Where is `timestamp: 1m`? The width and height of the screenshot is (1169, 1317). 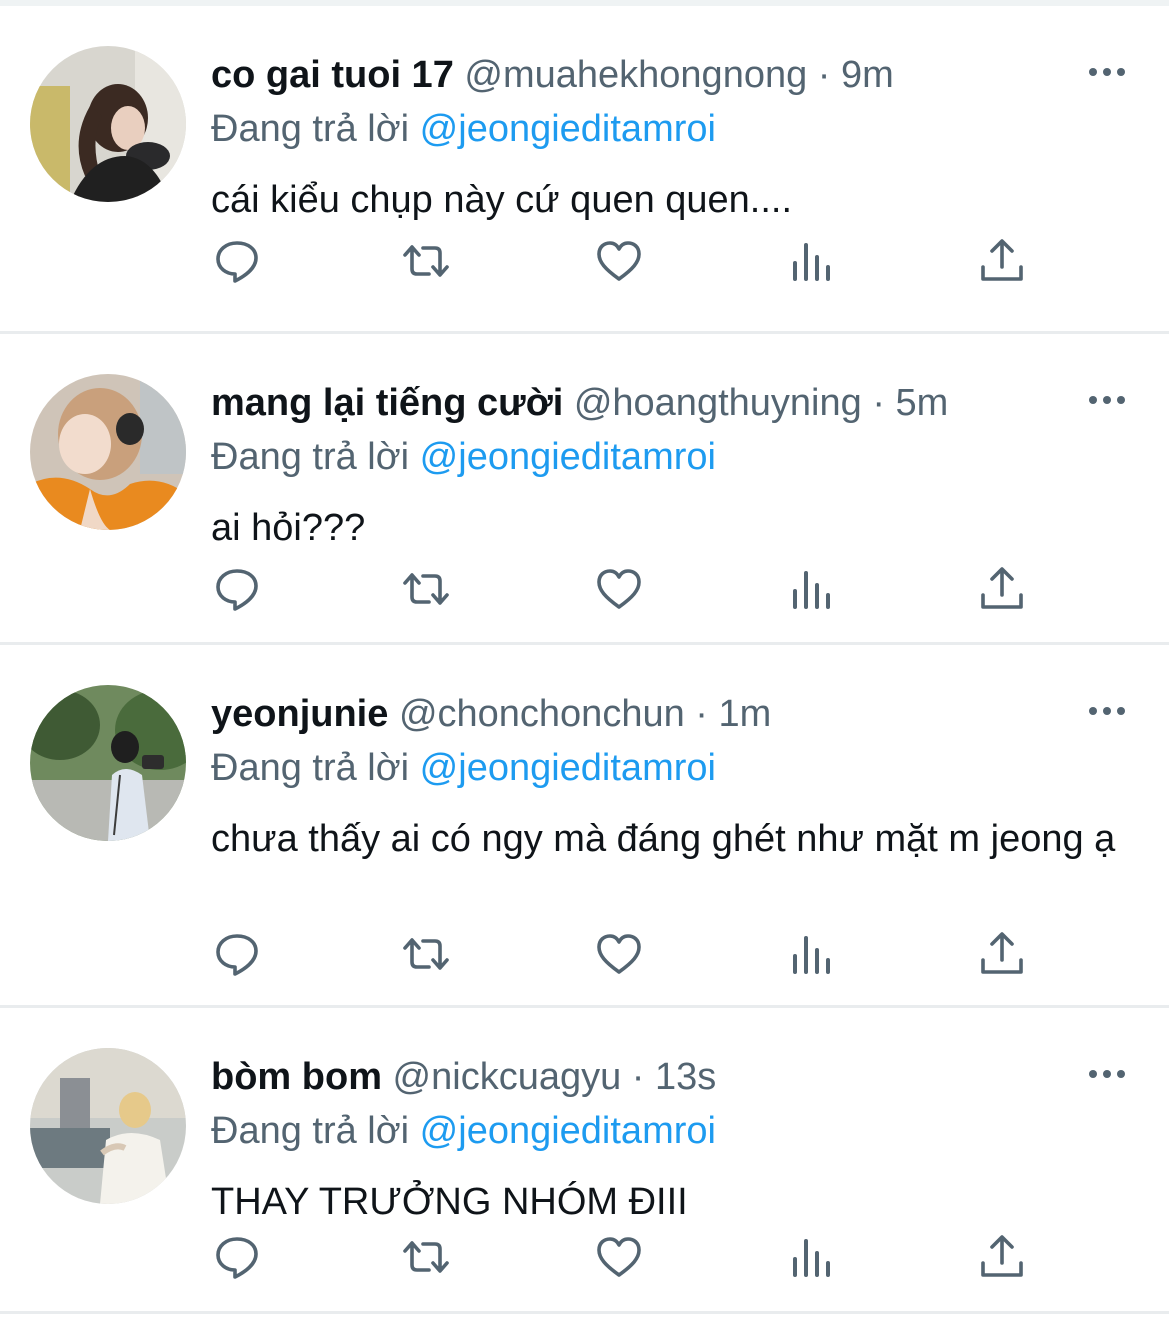
timestamp: 1m is located at coordinates (745, 714).